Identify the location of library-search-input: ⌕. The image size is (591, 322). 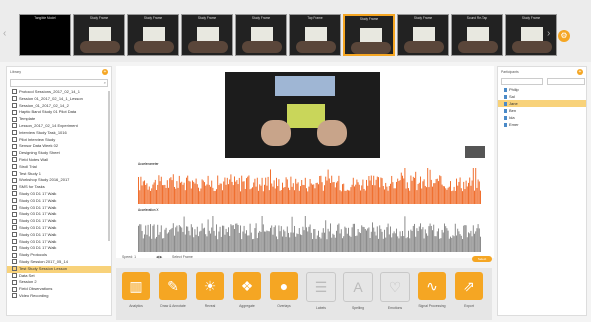
(59, 83).